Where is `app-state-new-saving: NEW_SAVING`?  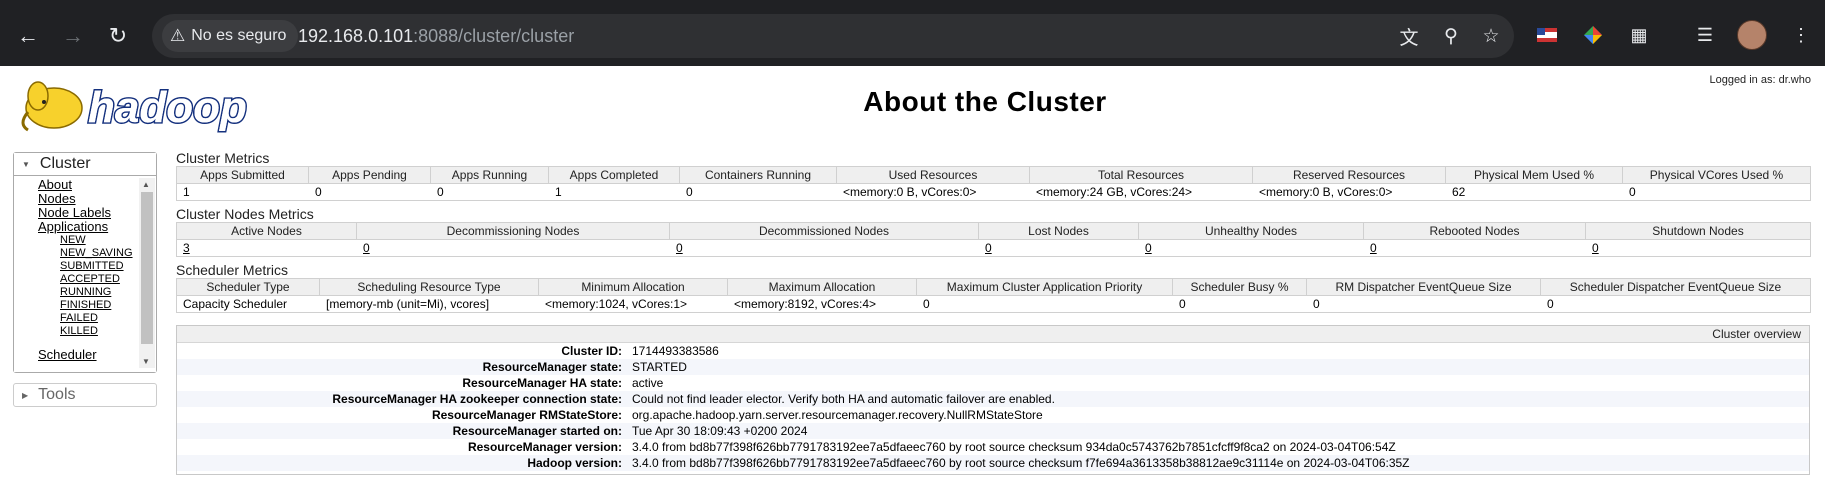
app-state-new-saving: NEW_SAVING is located at coordinates (96, 253).